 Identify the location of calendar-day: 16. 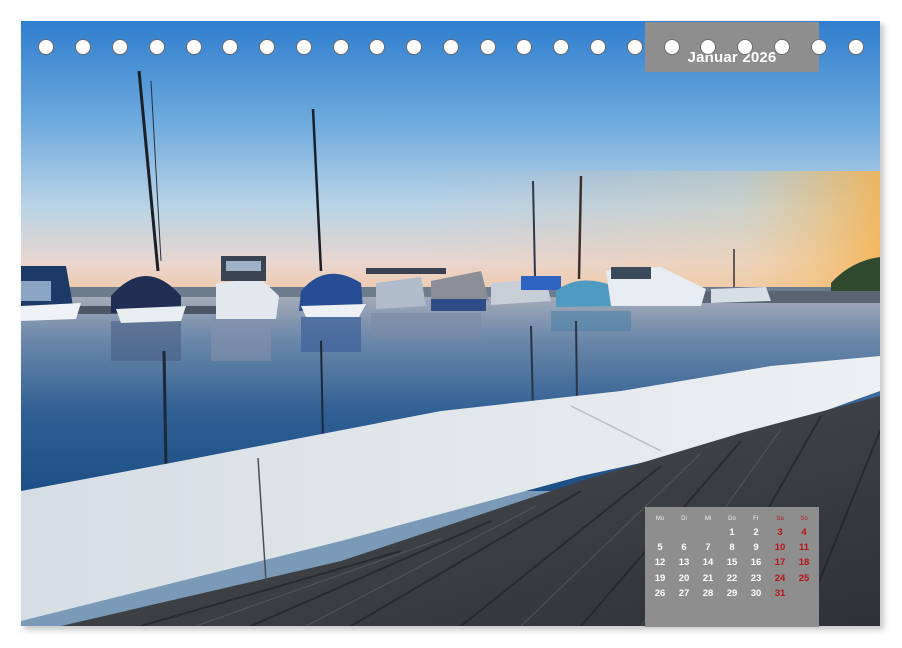
(756, 563).